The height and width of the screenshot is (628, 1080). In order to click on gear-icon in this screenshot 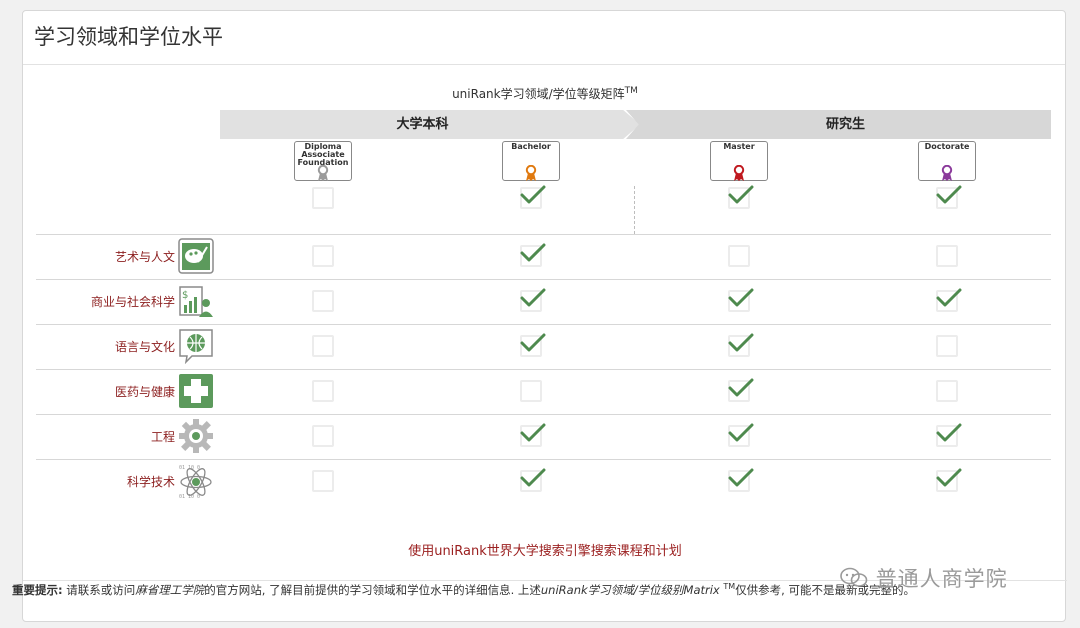, I will do `click(196, 436)`.